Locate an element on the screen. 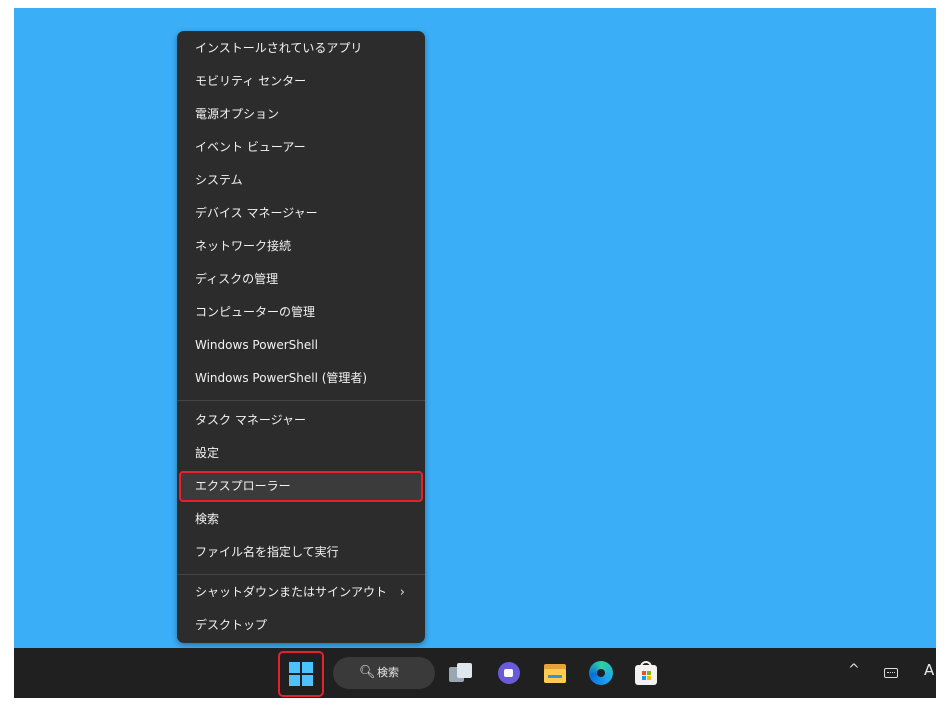  menu-item-device-manager: デバイス マネージャー is located at coordinates (301, 213).